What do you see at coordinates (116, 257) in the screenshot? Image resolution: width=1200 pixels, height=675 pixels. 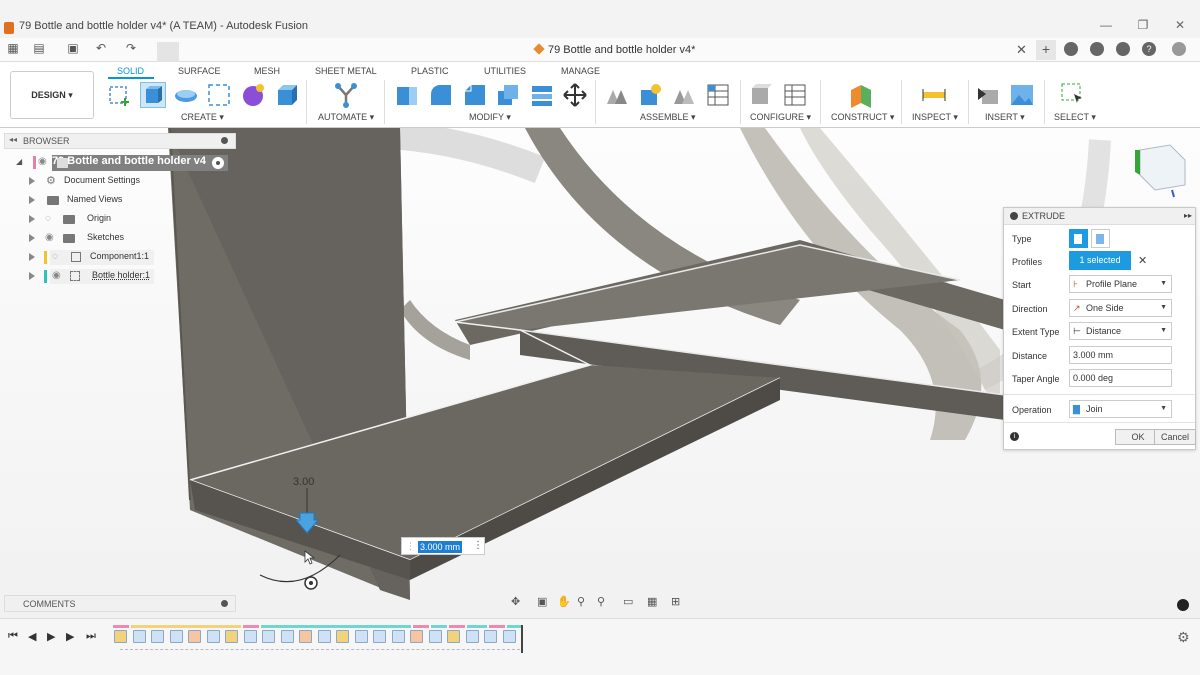 I see `tree-item-component1: ◌ Component1:1` at bounding box center [116, 257].